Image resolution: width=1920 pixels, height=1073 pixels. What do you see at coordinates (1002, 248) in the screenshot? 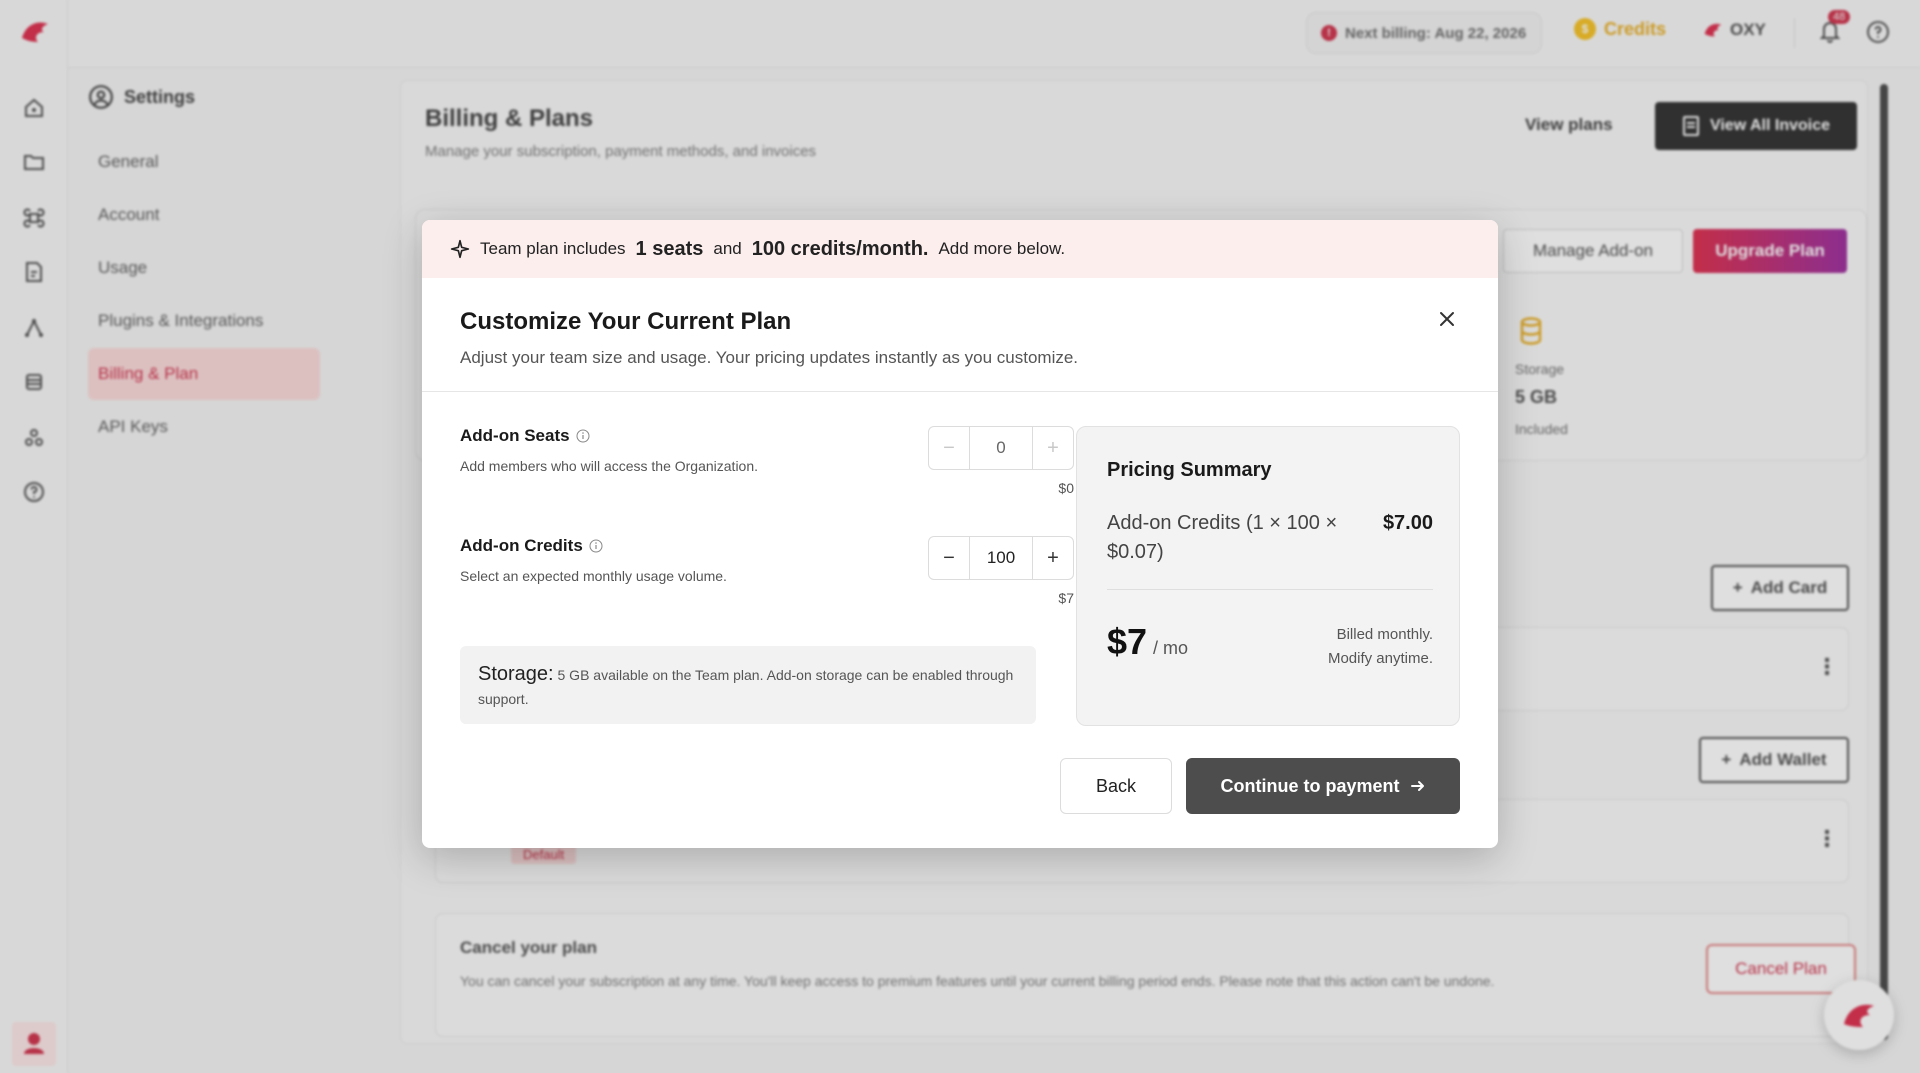
I see `banner-suffix: Add more below.` at bounding box center [1002, 248].